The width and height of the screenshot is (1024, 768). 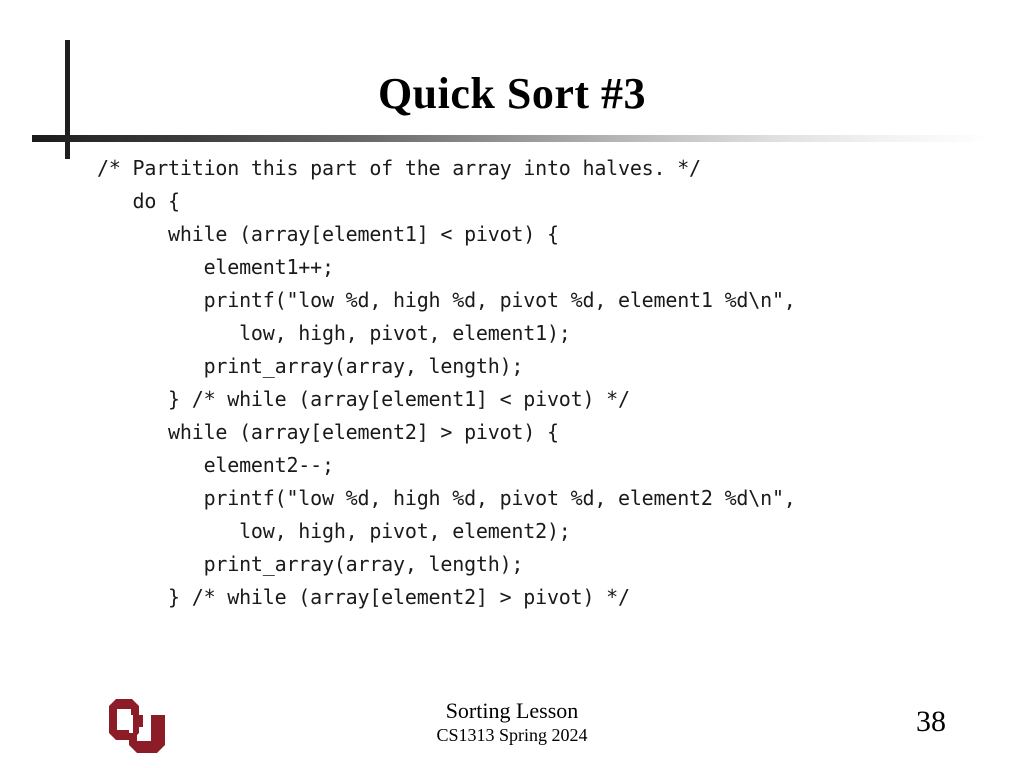 I want to click on footer-lesson: Sorting Lesson, so click(x=512, y=710).